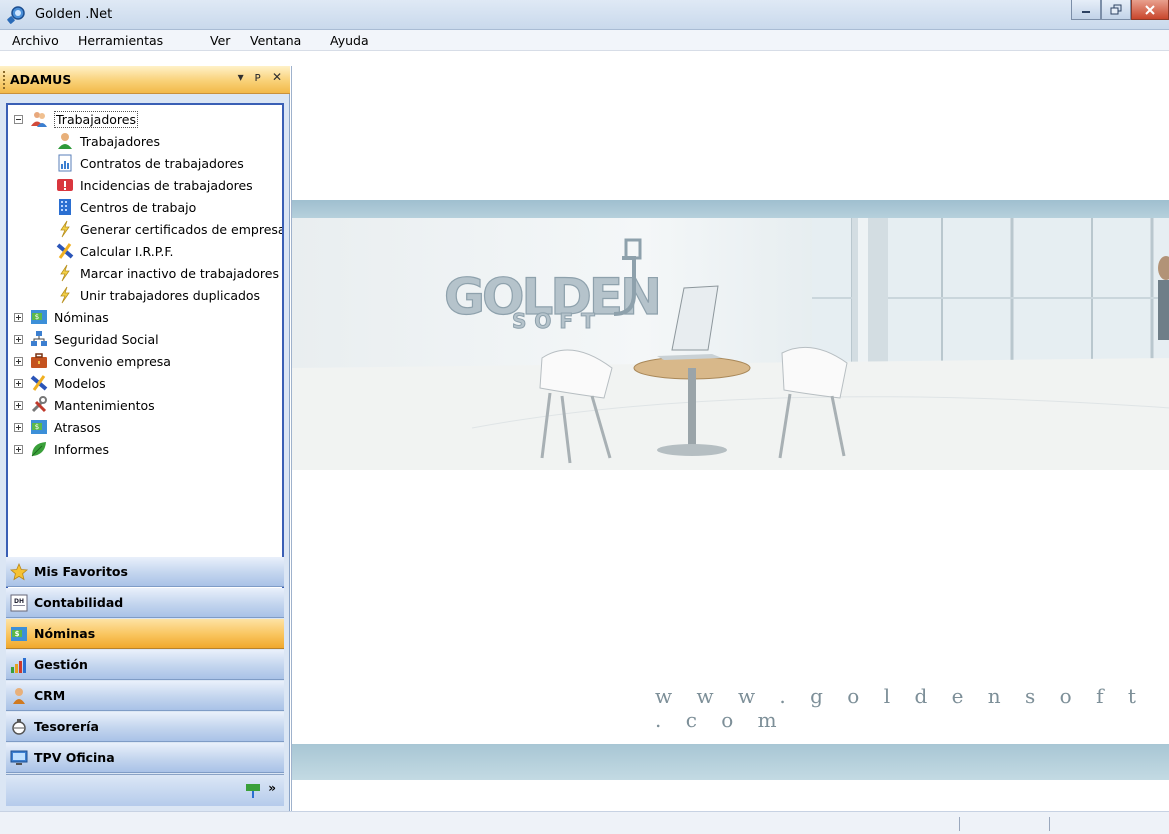 The image size is (1169, 834). Describe the element at coordinates (120, 141) in the screenshot. I see `tree-item-label: Trabajadores` at that location.